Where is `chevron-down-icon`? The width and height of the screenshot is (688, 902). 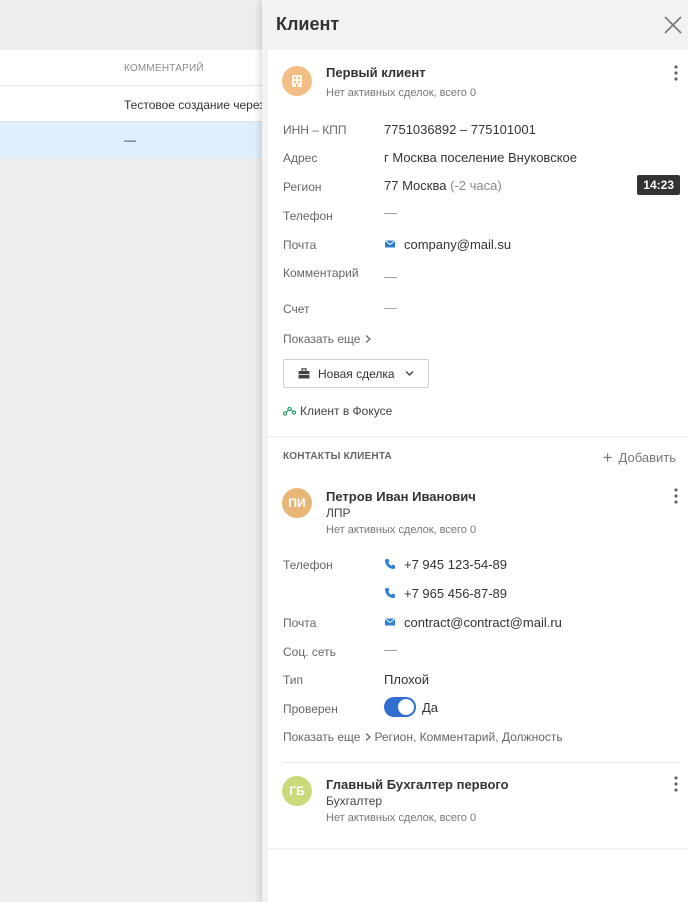
chevron-down-icon is located at coordinates (409, 373).